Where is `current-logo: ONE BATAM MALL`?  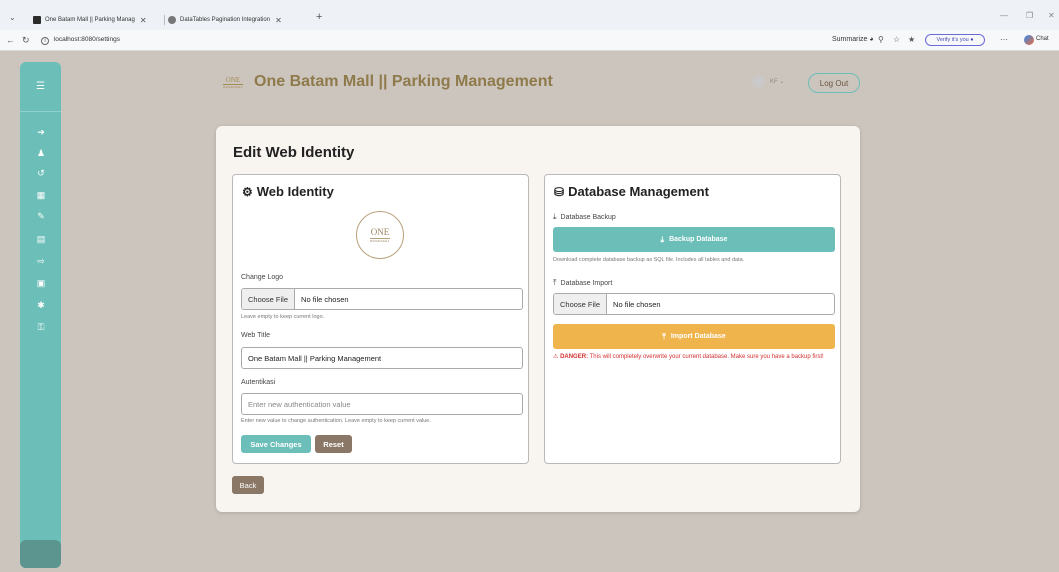
current-logo: ONE BATAM MALL is located at coordinates (380, 235).